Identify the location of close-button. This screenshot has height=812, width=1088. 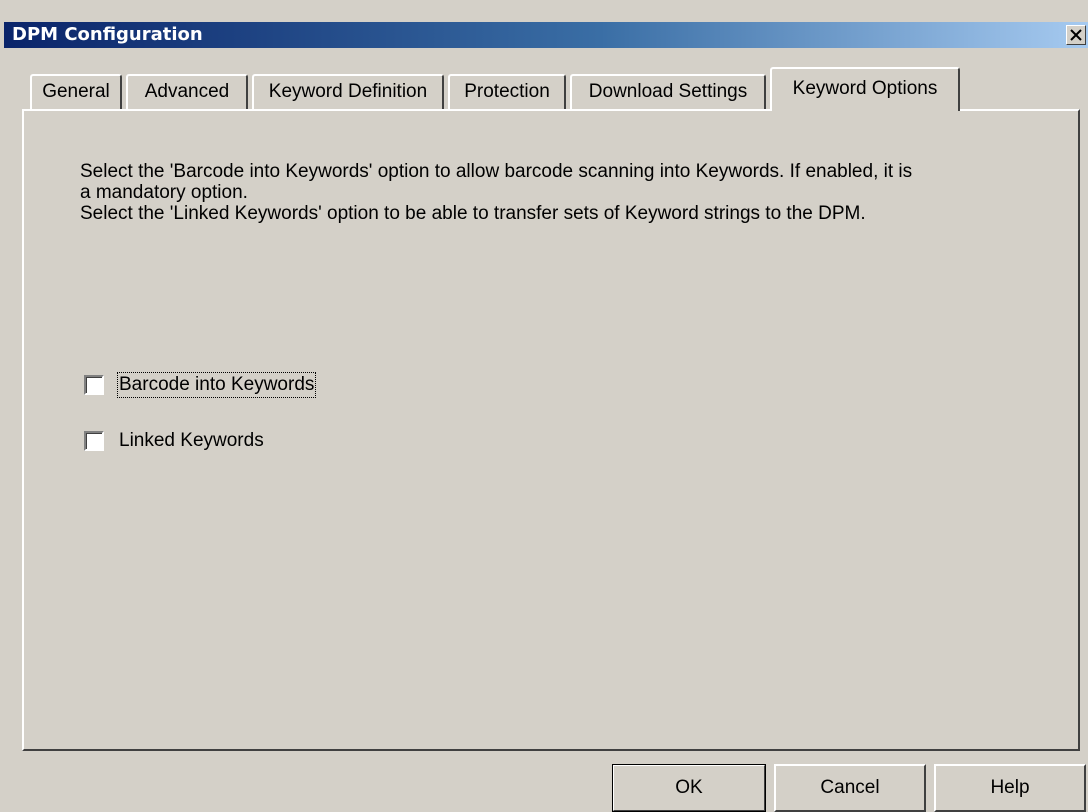
(1076, 35).